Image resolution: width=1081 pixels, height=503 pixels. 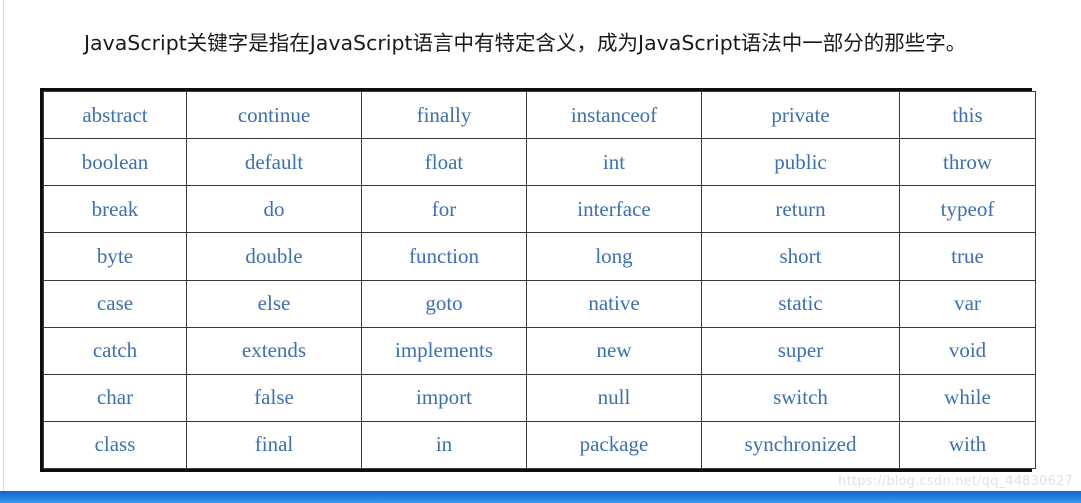 I want to click on keyword-cell: super, so click(x=800, y=350).